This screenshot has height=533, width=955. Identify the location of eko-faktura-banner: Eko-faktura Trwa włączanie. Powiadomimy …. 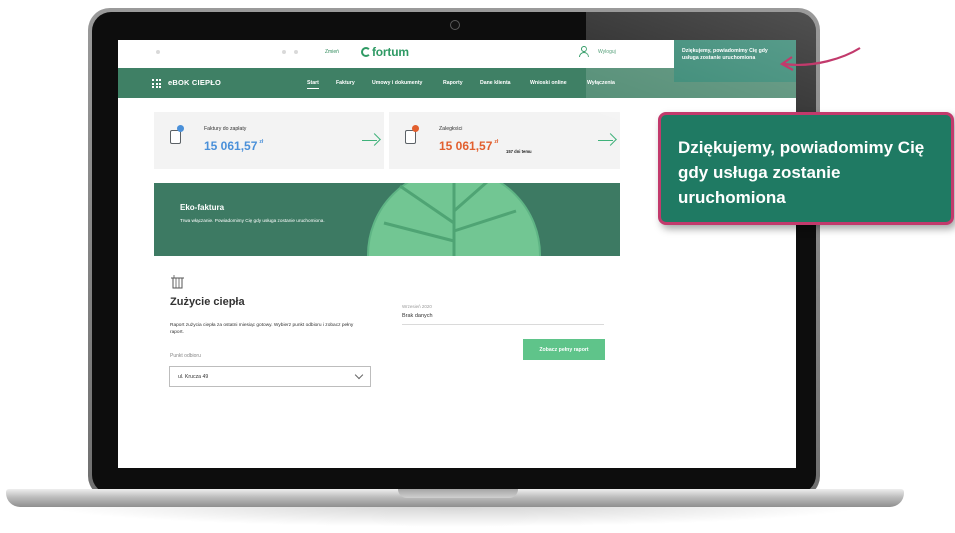
(387, 219).